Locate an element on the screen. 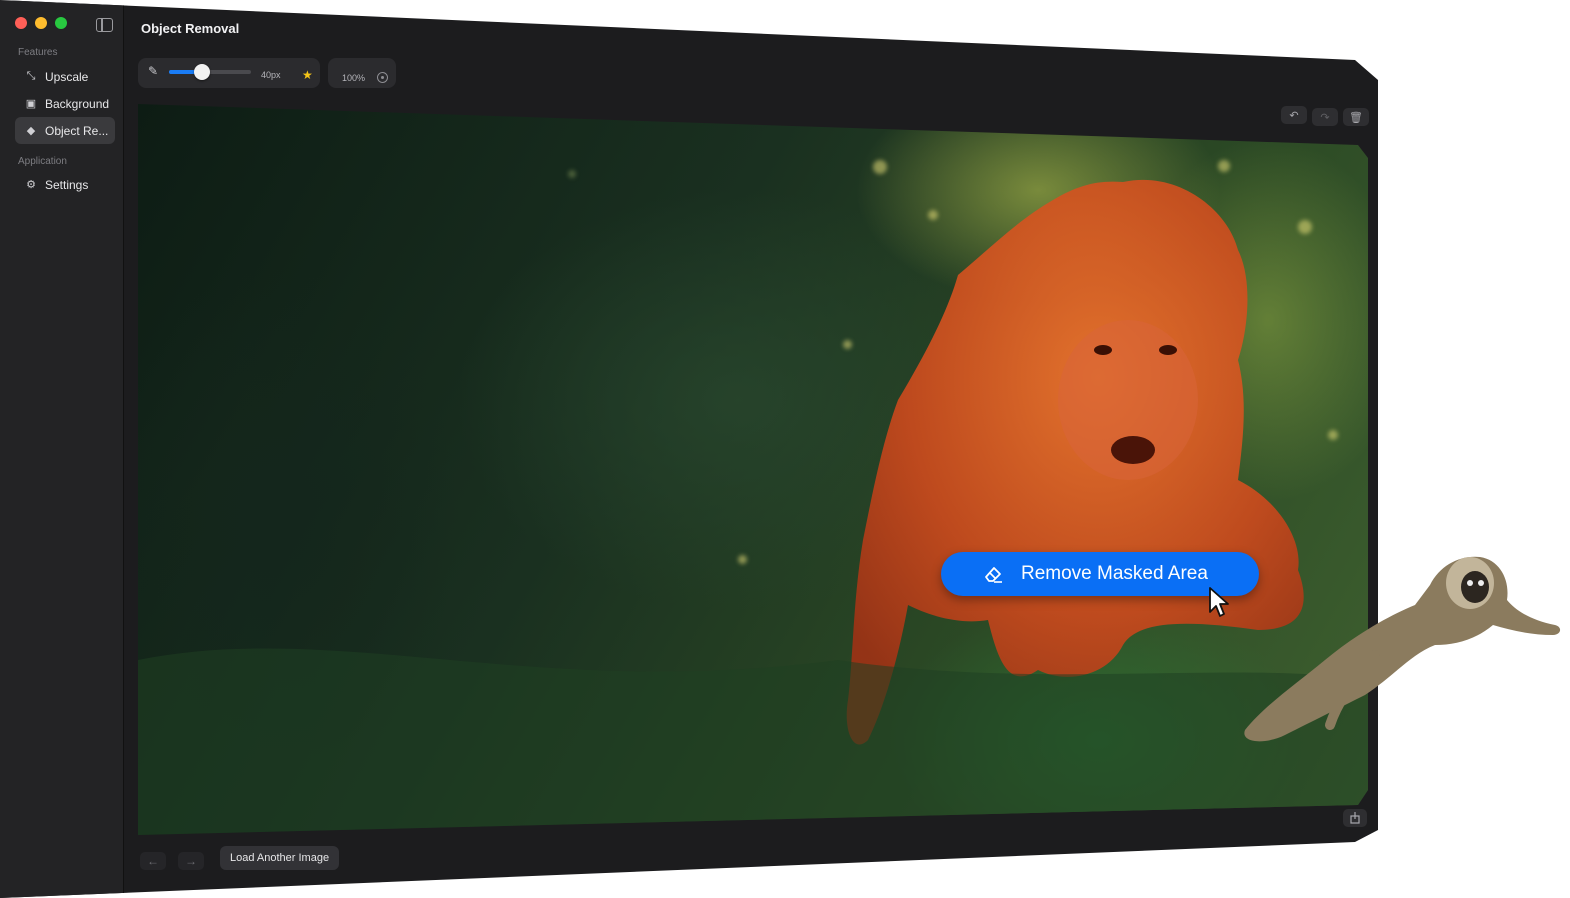 Image resolution: width=1570 pixels, height=898 pixels. section-label-features: Features is located at coordinates (38, 52).